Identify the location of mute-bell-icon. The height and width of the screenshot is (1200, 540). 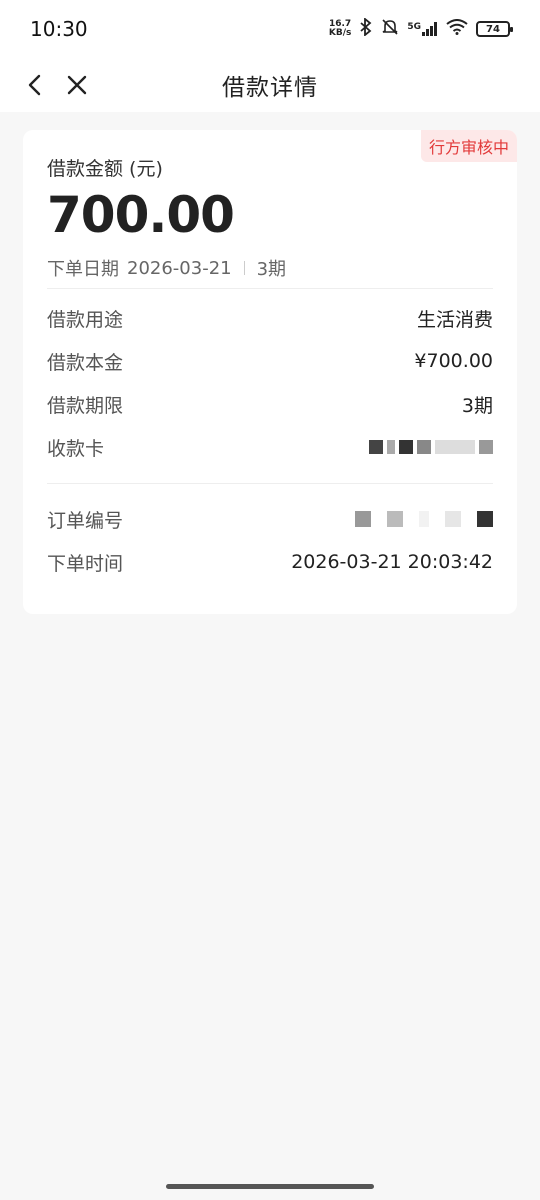
(390, 29).